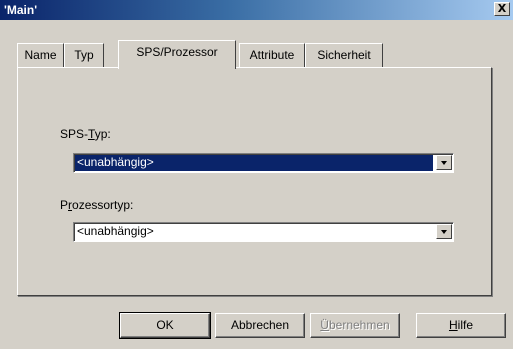  What do you see at coordinates (263, 232) in the screenshot?
I see `prozessortyp-combobox: <unabhängig>` at bounding box center [263, 232].